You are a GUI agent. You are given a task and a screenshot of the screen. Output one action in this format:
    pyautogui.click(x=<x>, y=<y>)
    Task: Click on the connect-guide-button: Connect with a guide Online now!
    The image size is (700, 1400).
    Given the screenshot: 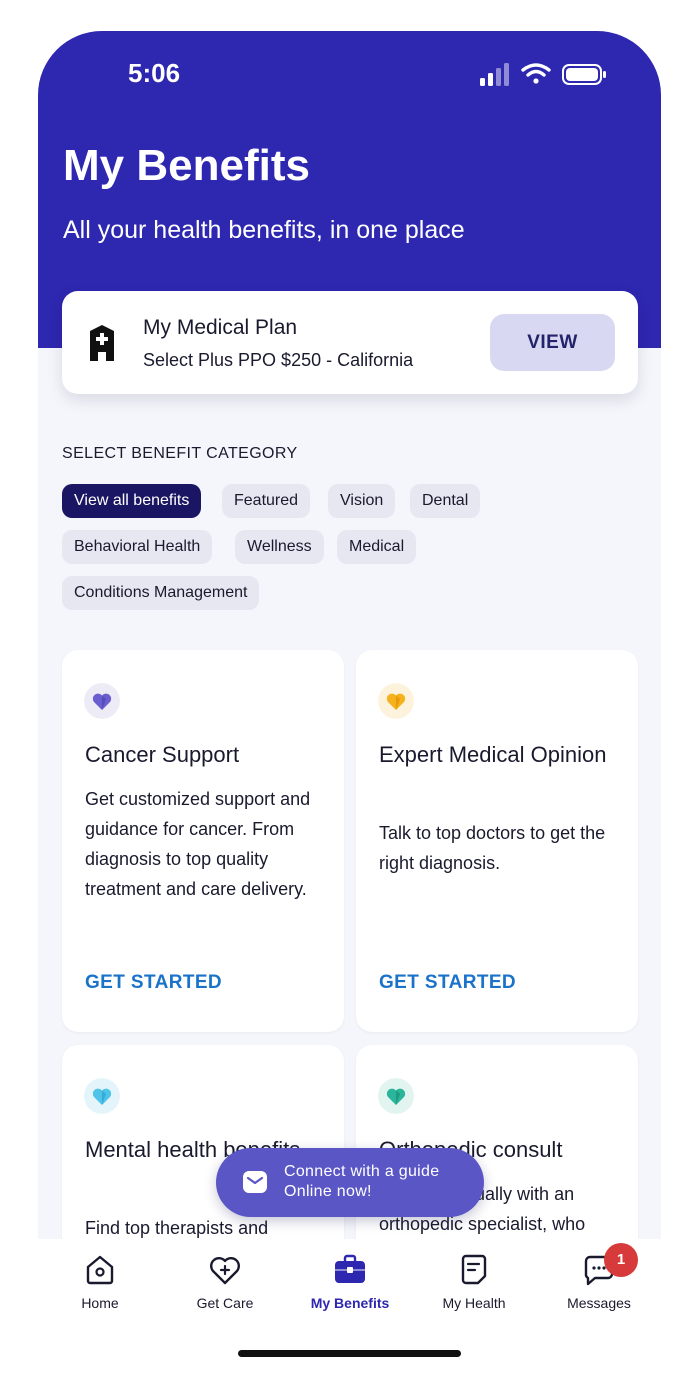 What is the action you would take?
    pyautogui.click(x=350, y=1182)
    